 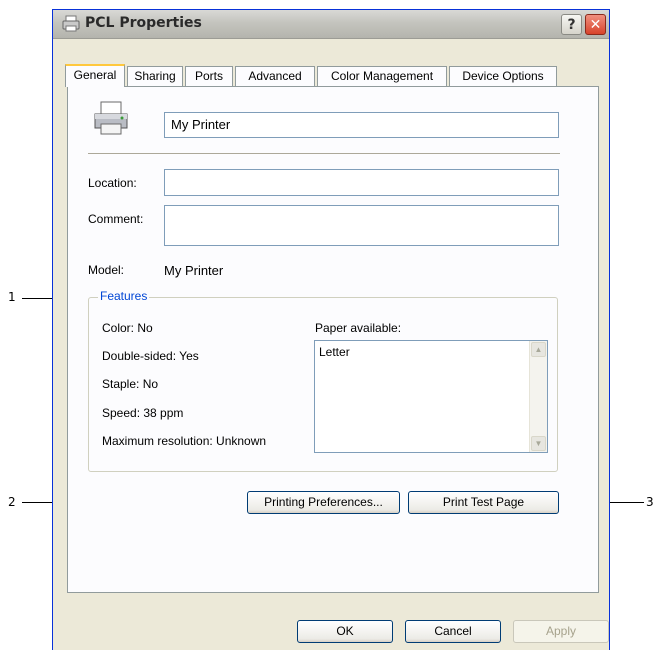 What do you see at coordinates (650, 502) in the screenshot?
I see `callout-3: 3` at bounding box center [650, 502].